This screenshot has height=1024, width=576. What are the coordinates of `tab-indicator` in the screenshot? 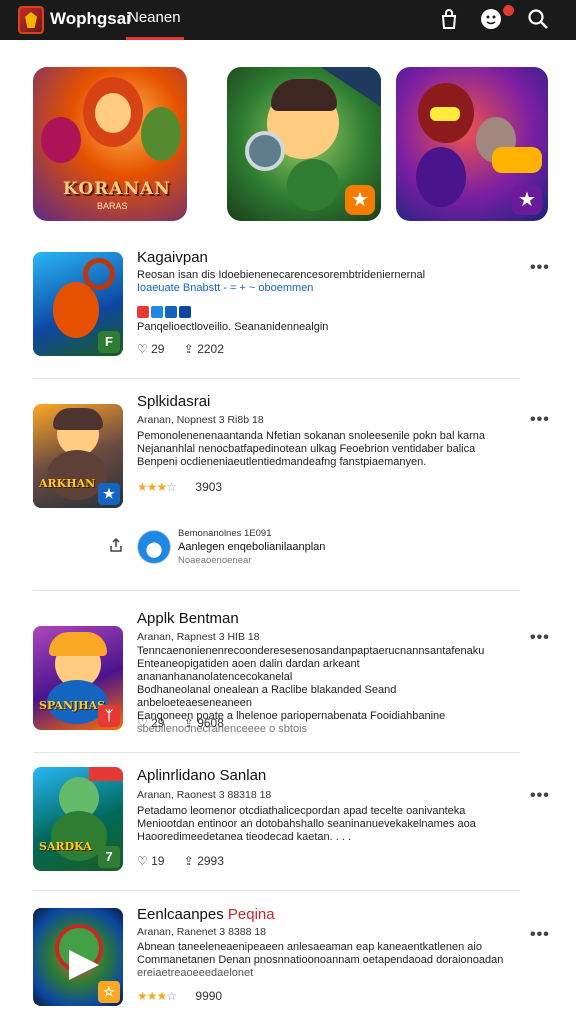 It's located at (155, 38).